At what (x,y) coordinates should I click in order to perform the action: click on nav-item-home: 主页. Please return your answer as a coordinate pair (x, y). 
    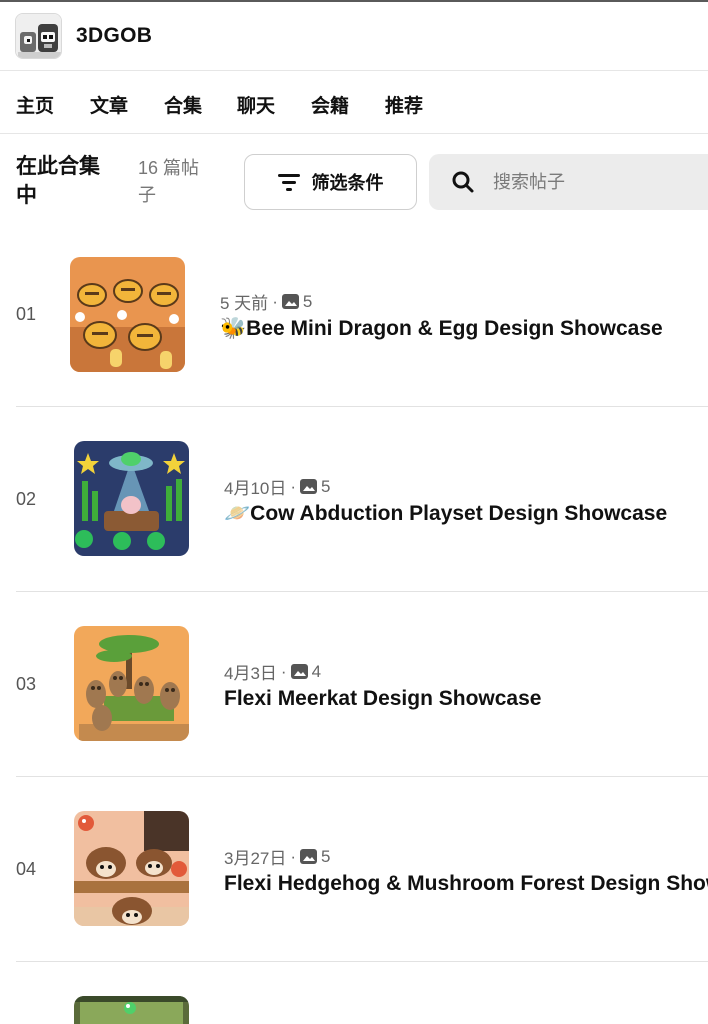
    Looking at the image, I should click on (35, 104).